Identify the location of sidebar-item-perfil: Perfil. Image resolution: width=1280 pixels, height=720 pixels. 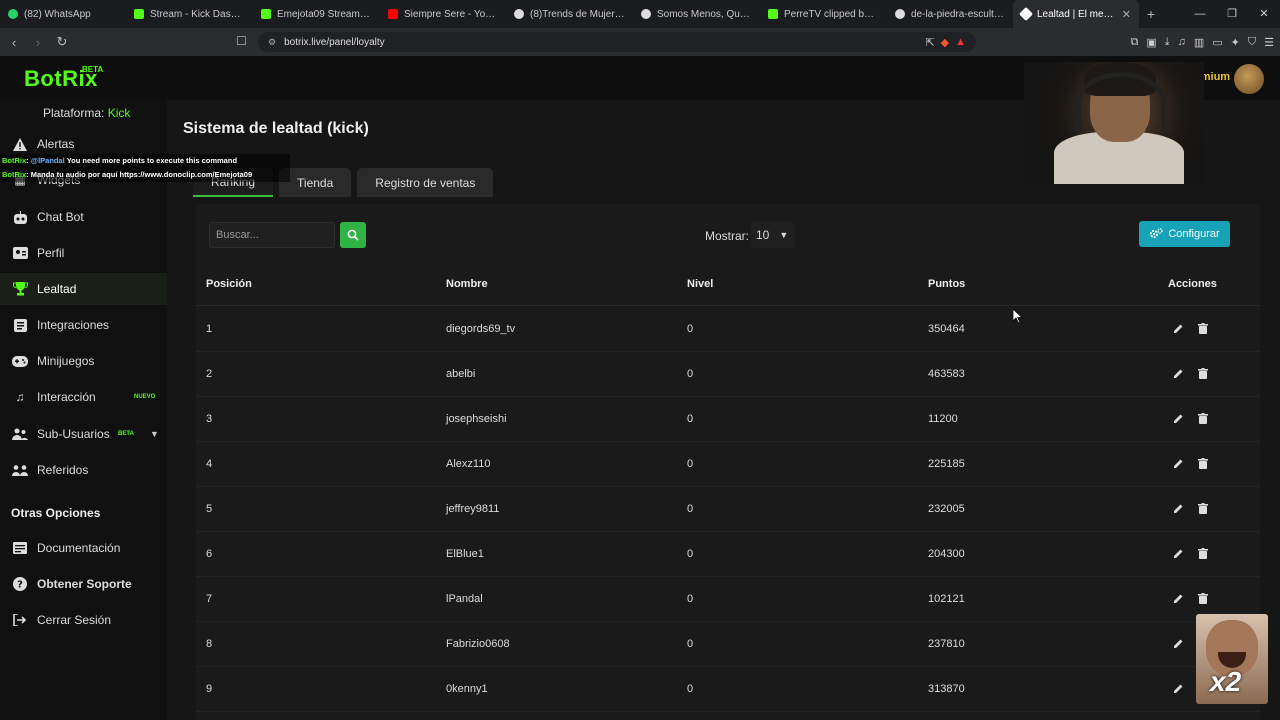
(83, 253).